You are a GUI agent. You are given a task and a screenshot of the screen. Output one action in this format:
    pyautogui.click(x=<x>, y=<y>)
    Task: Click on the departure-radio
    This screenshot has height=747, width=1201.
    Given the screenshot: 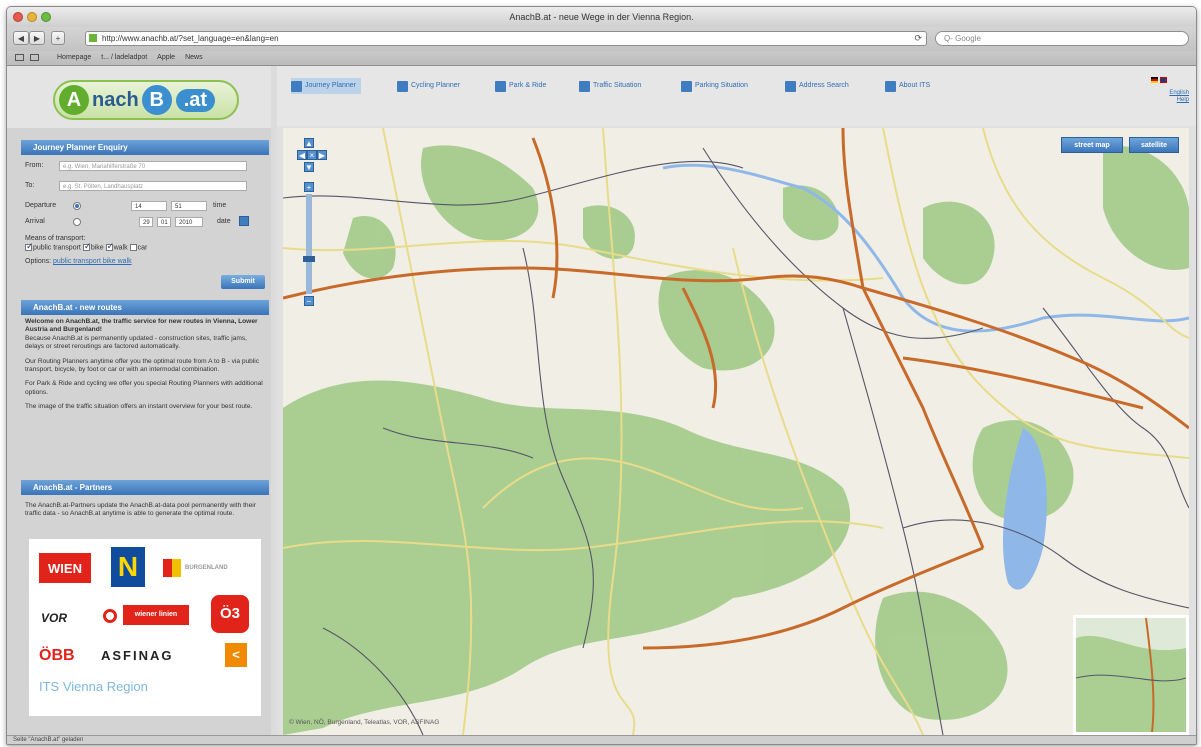 What is the action you would take?
    pyautogui.click(x=77, y=206)
    